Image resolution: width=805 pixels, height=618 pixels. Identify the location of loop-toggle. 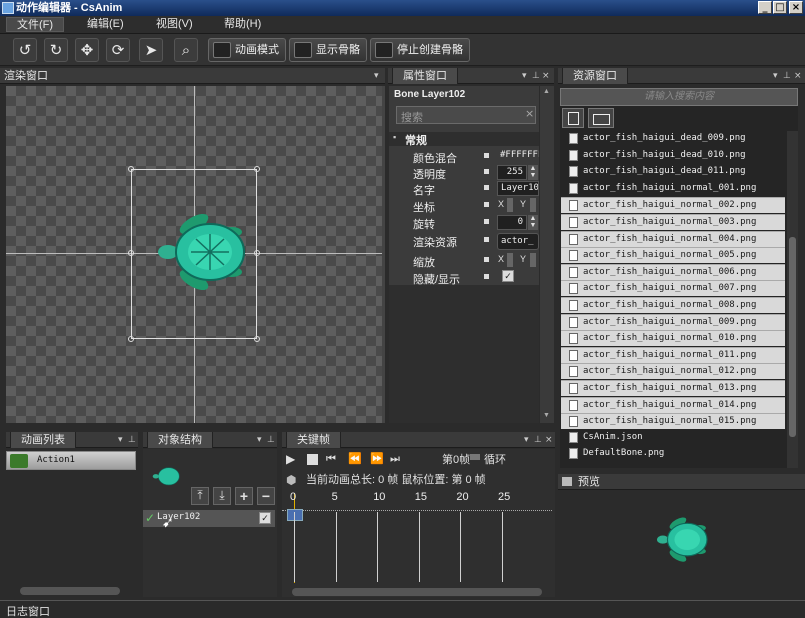
(475, 457).